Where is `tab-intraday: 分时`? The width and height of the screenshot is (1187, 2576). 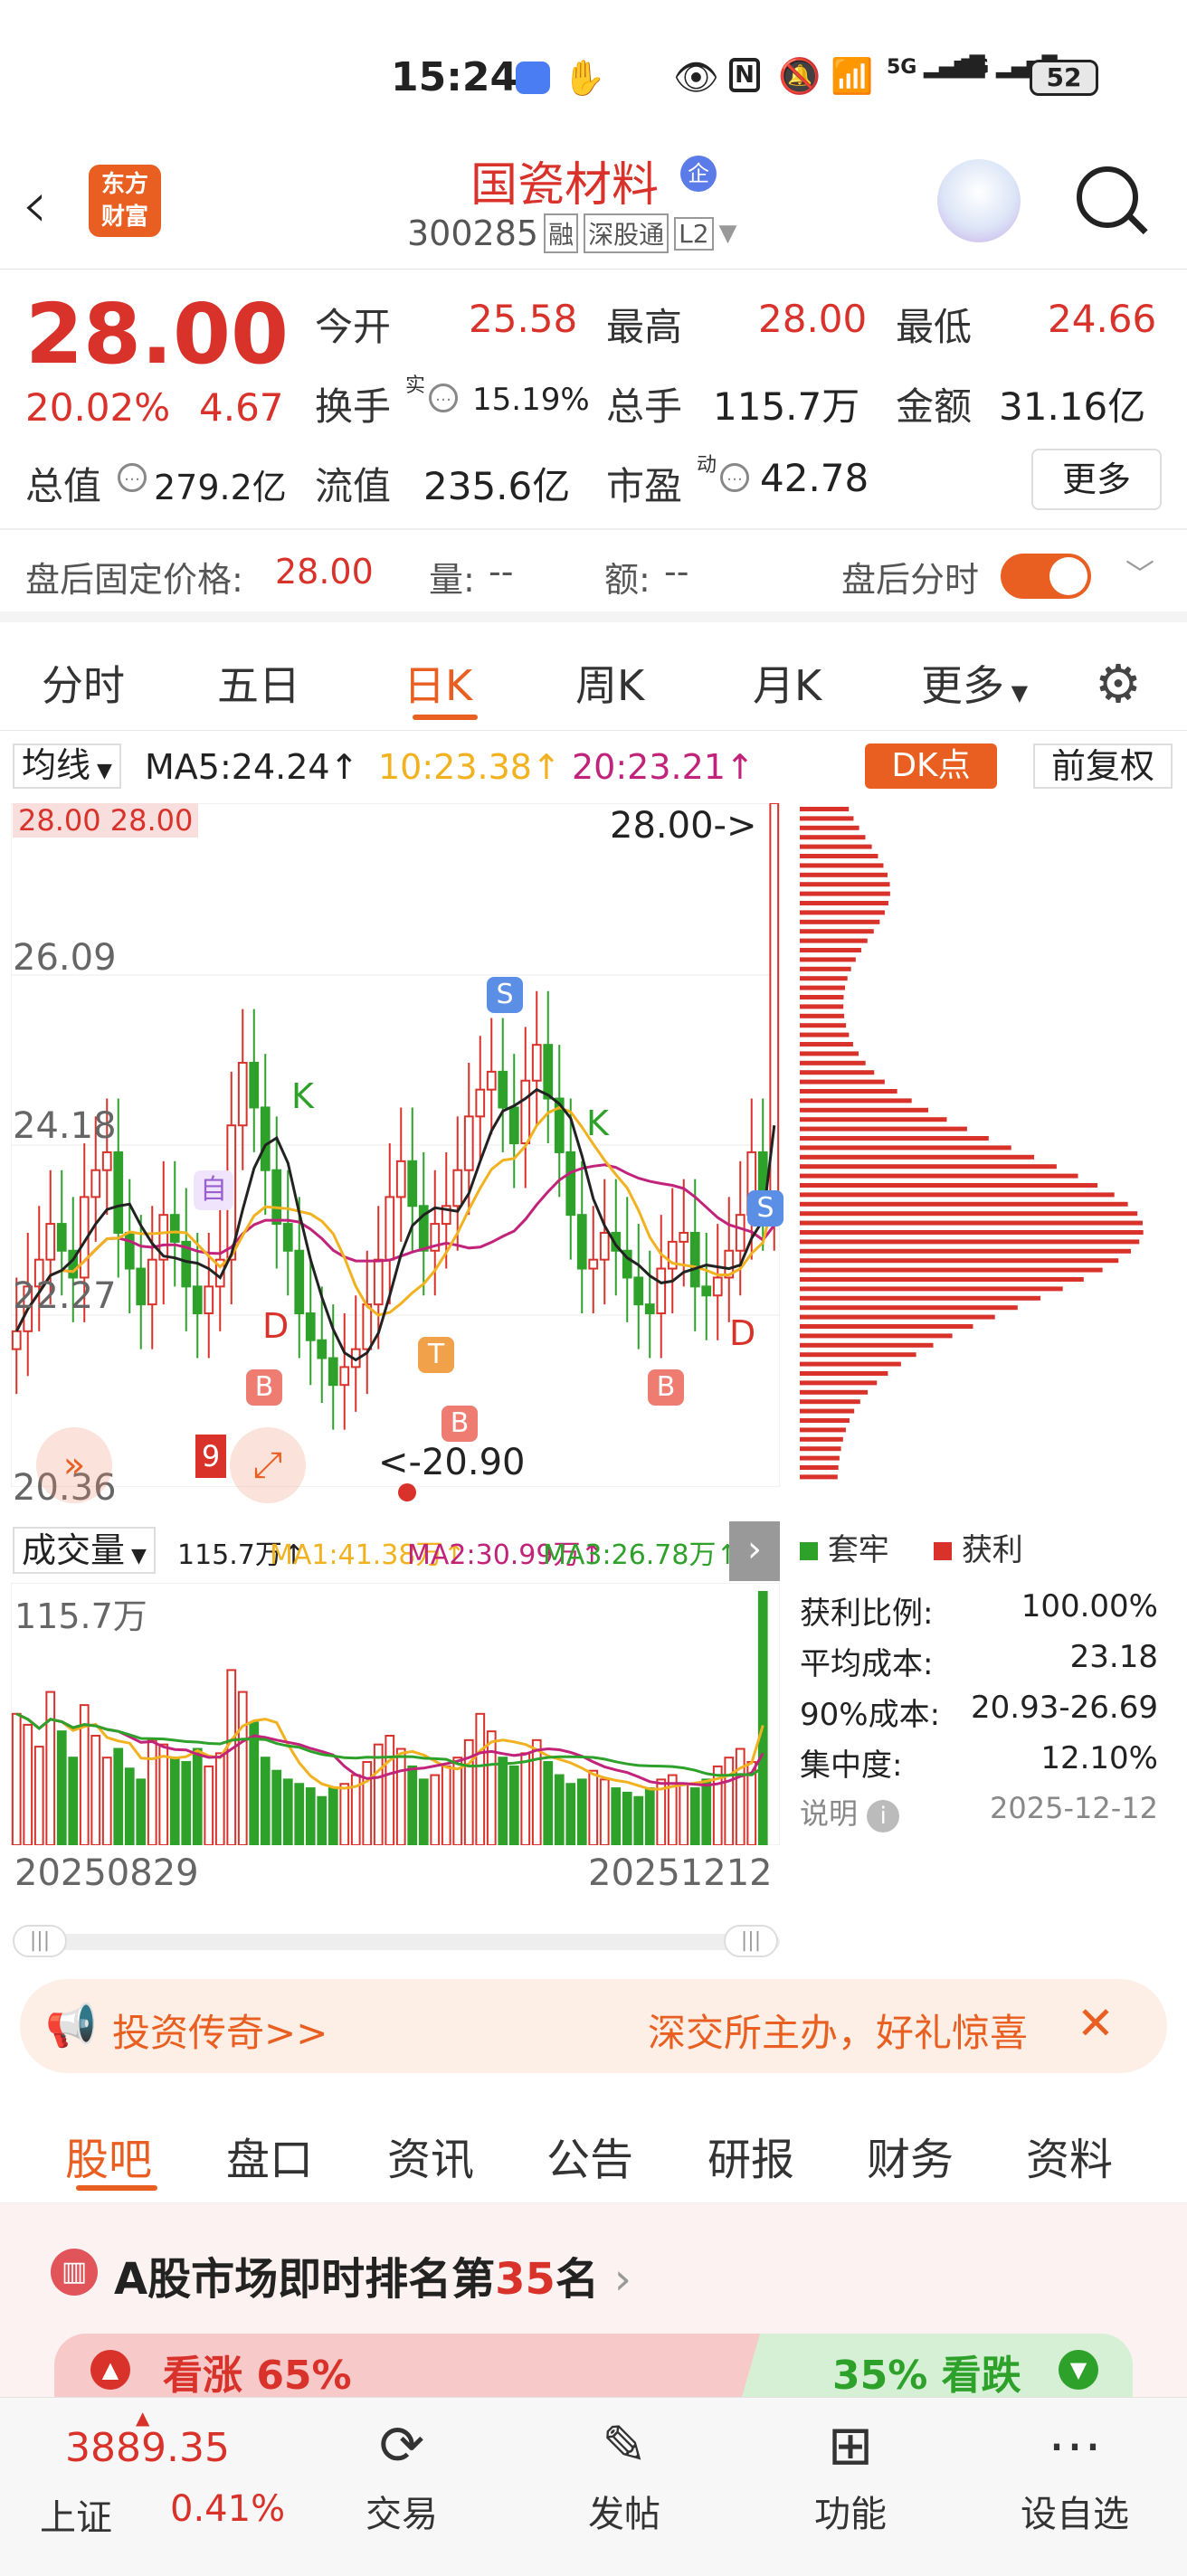
tab-intraday: 分时 is located at coordinates (83, 683).